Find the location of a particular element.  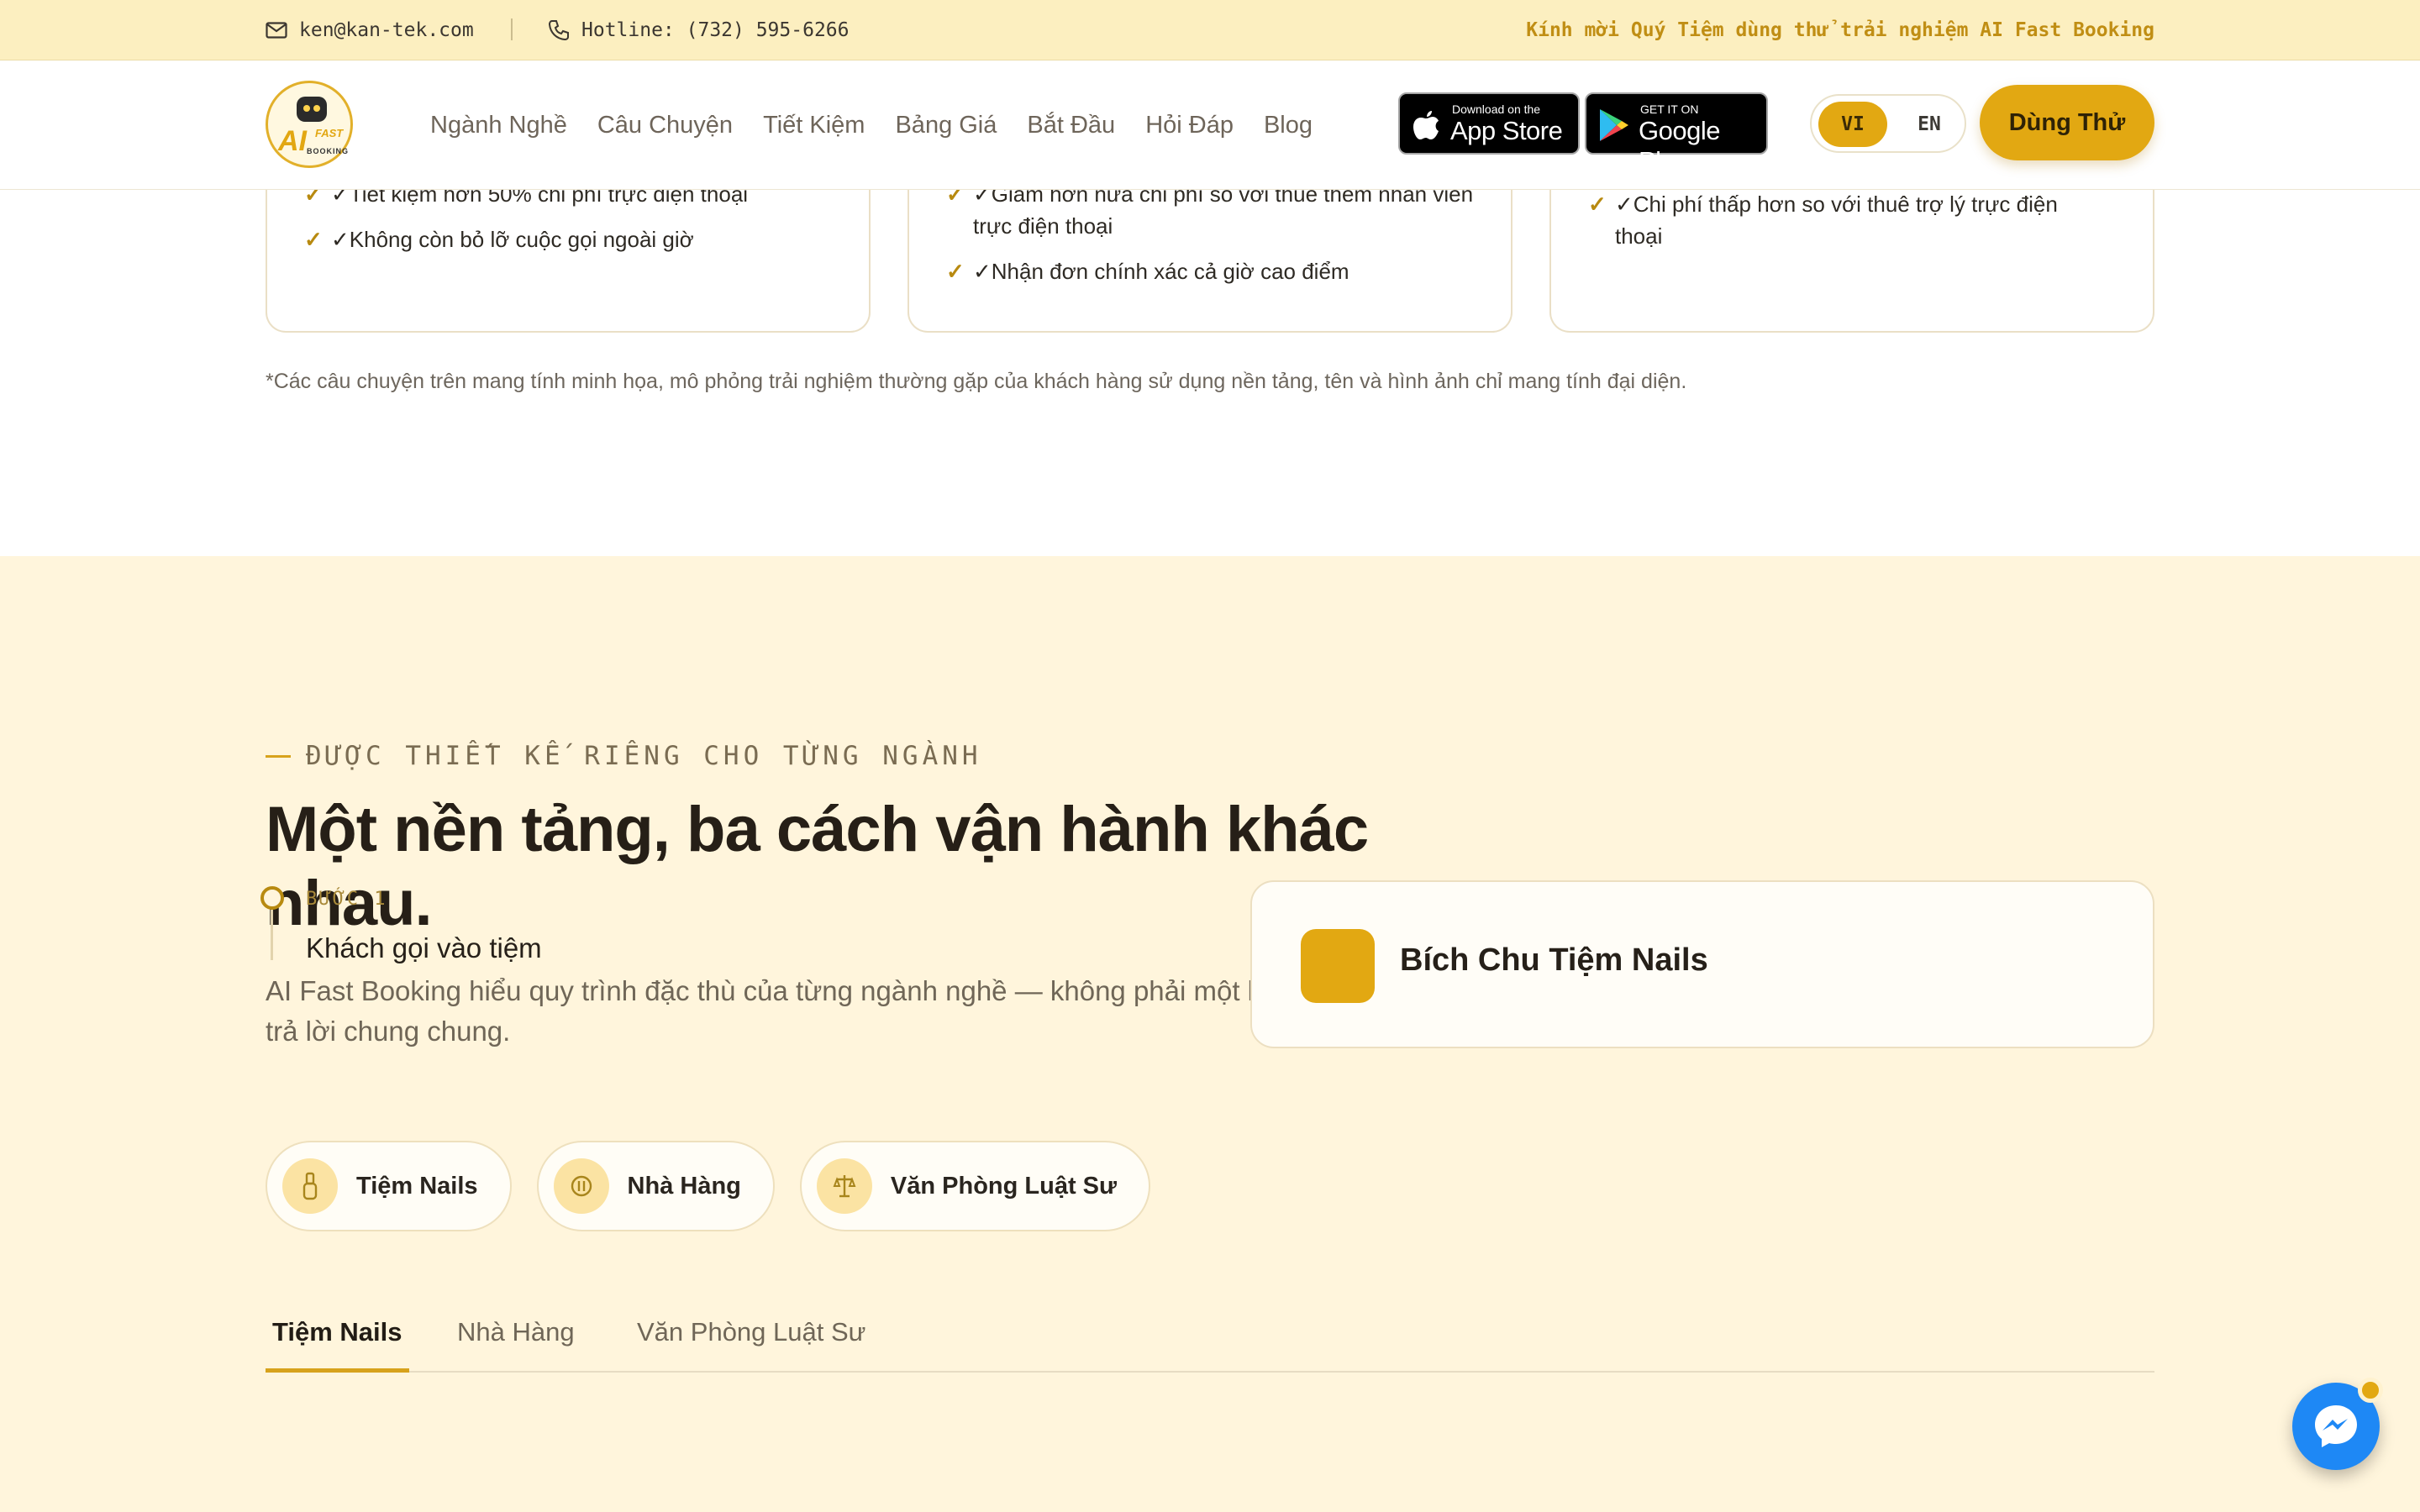

app-store-big: App Store is located at coordinates (1506, 130).